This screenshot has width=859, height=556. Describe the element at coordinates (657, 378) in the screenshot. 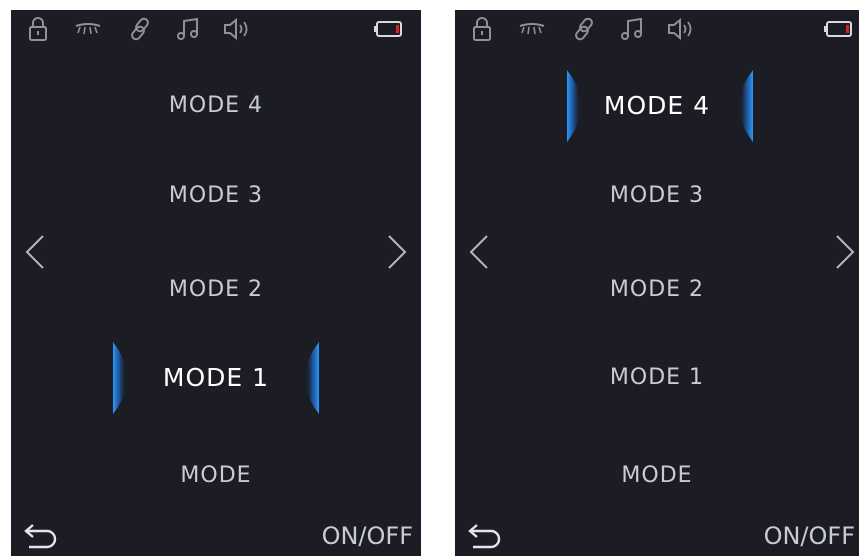

I see `mode-option-1: MODE 1` at that location.